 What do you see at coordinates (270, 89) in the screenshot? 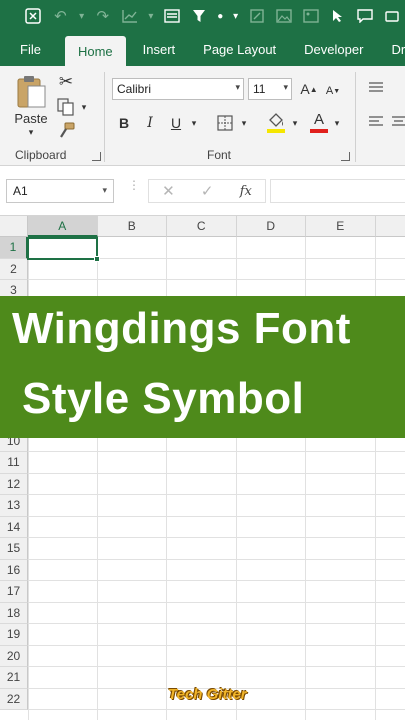
I see `font-size-combo: 11 ▾` at bounding box center [270, 89].